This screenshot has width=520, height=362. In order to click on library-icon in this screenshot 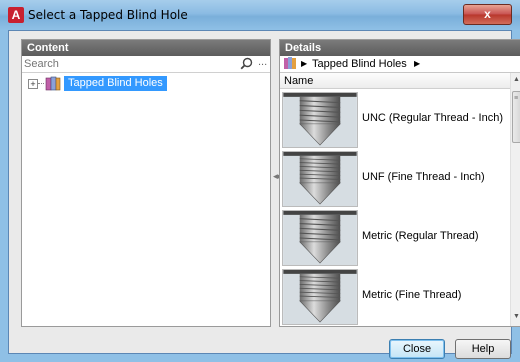, I will do `click(290, 63)`.